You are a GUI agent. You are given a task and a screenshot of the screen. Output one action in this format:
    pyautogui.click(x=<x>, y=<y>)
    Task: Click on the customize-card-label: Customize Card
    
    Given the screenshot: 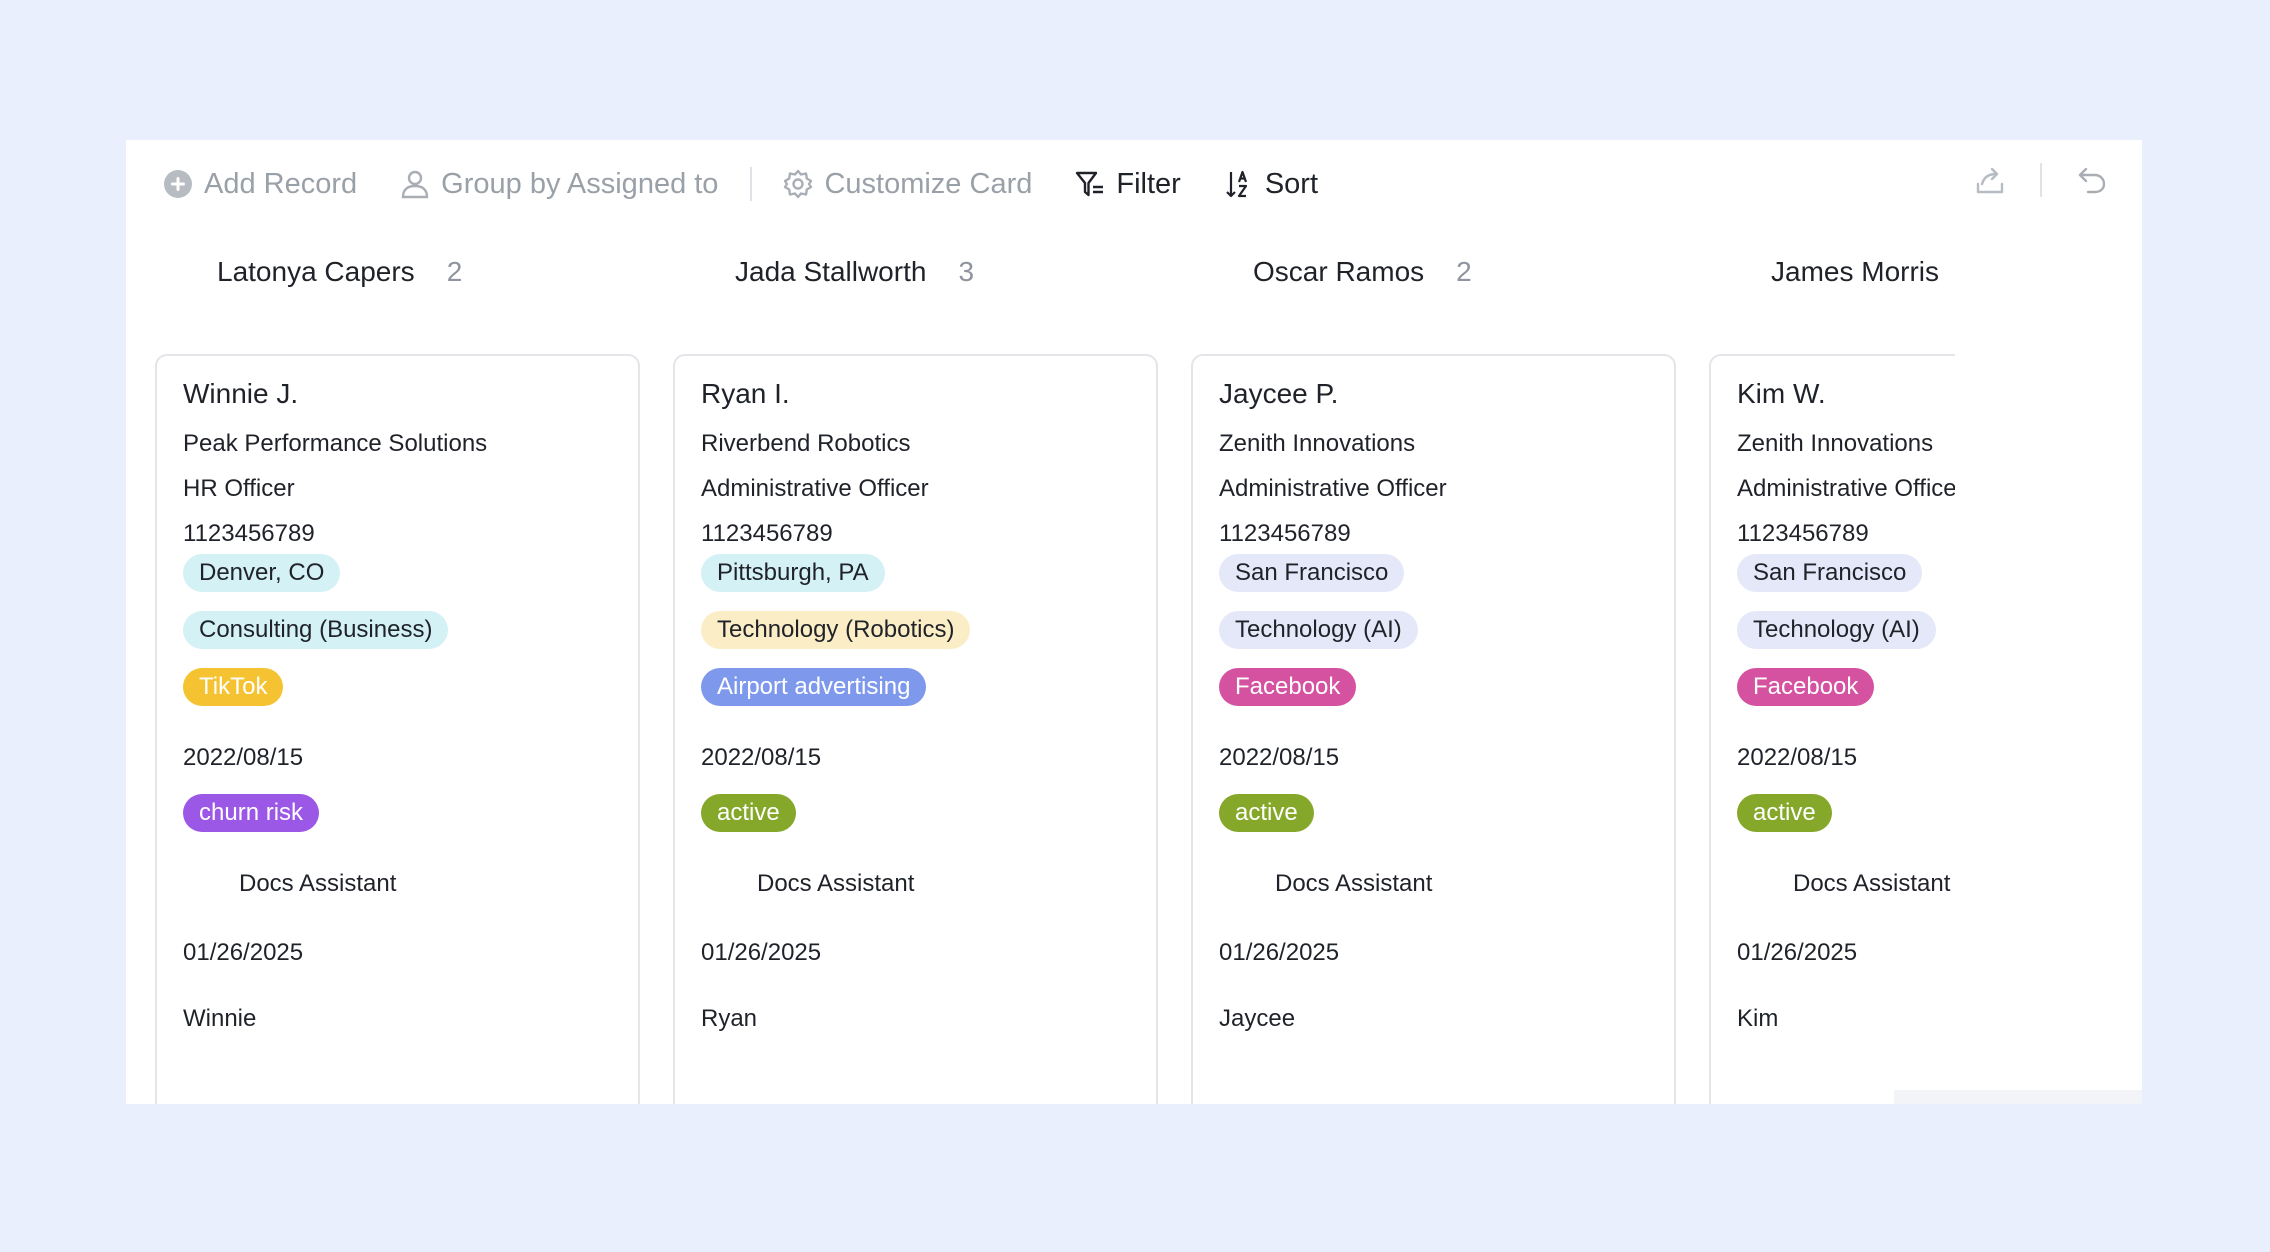 What is the action you would take?
    pyautogui.click(x=928, y=183)
    